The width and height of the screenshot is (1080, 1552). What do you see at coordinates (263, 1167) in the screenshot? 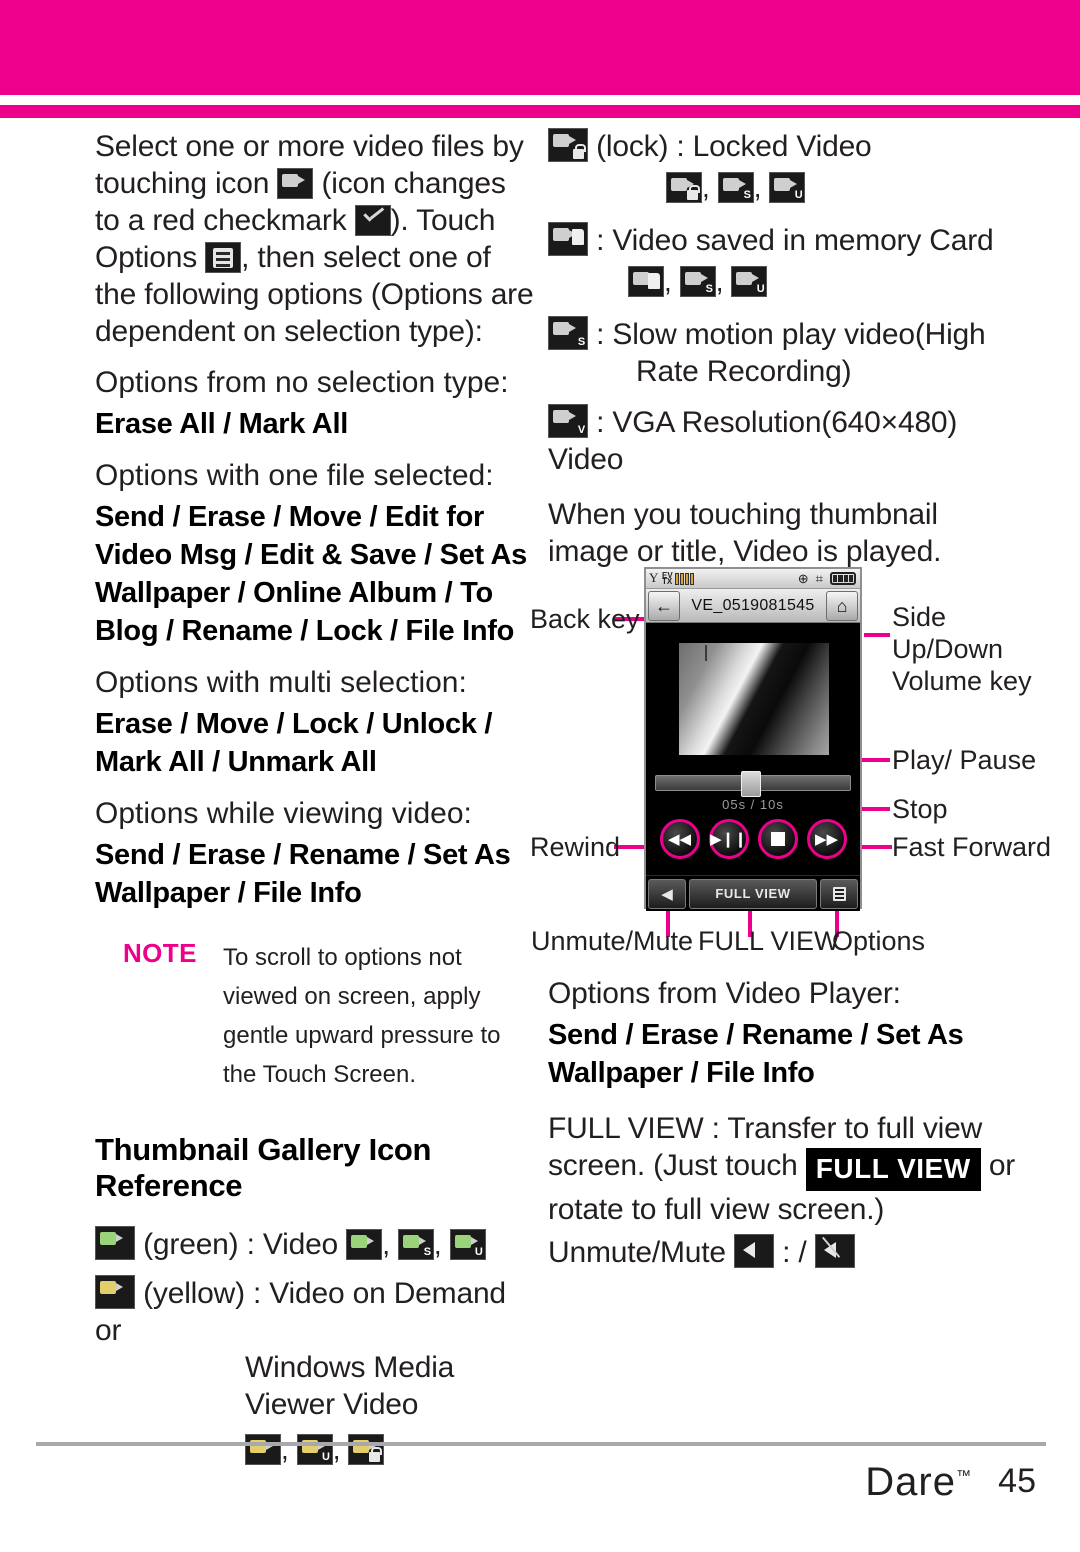
I see `gallery-icon-reference-heading: Thumbnail Gallery Icon Reference` at bounding box center [263, 1167].